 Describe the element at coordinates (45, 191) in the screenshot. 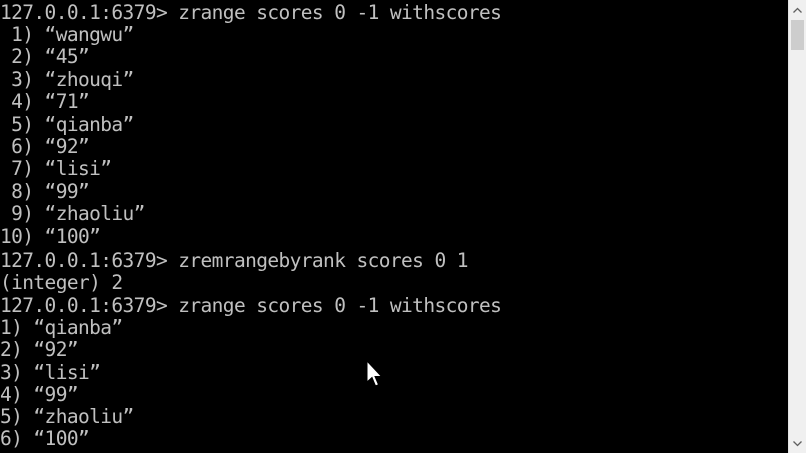

I see `output-line: 8) “99”` at that location.